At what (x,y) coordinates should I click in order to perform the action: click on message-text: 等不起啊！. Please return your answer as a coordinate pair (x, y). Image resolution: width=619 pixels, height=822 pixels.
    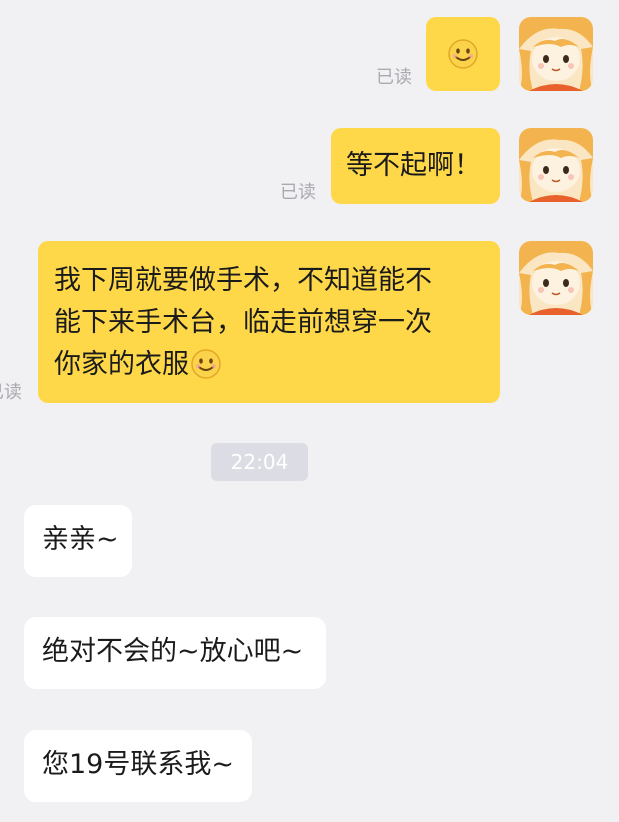
    Looking at the image, I should click on (413, 165).